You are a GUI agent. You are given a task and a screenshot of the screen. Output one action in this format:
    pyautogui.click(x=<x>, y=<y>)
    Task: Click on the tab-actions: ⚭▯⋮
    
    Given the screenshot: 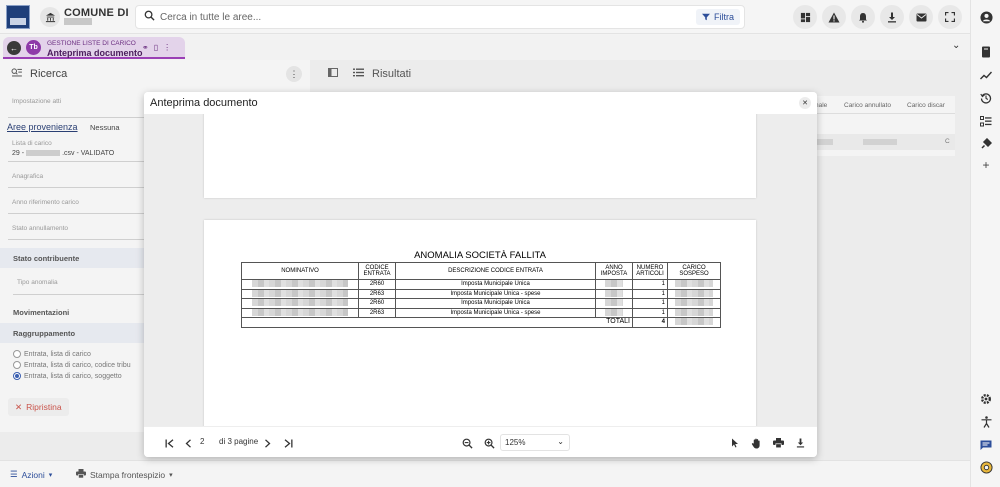 What is the action you would take?
    pyautogui.click(x=159, y=47)
    